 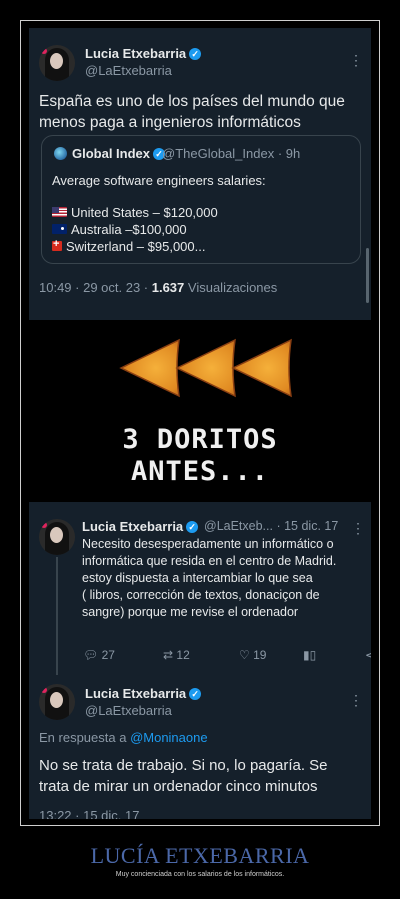 What do you see at coordinates (57, 244) in the screenshot?
I see `switzerland-flag-icon` at bounding box center [57, 244].